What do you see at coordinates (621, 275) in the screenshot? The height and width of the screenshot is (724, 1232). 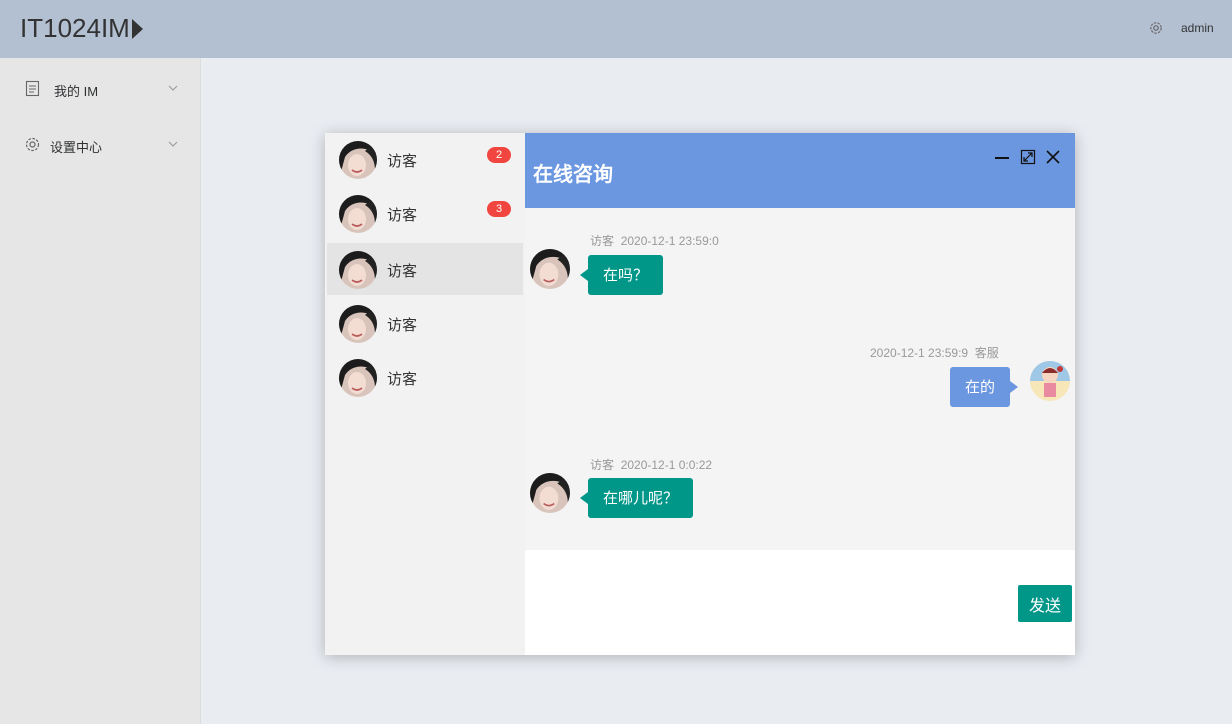 I see `message-bubble: 在吗？` at bounding box center [621, 275].